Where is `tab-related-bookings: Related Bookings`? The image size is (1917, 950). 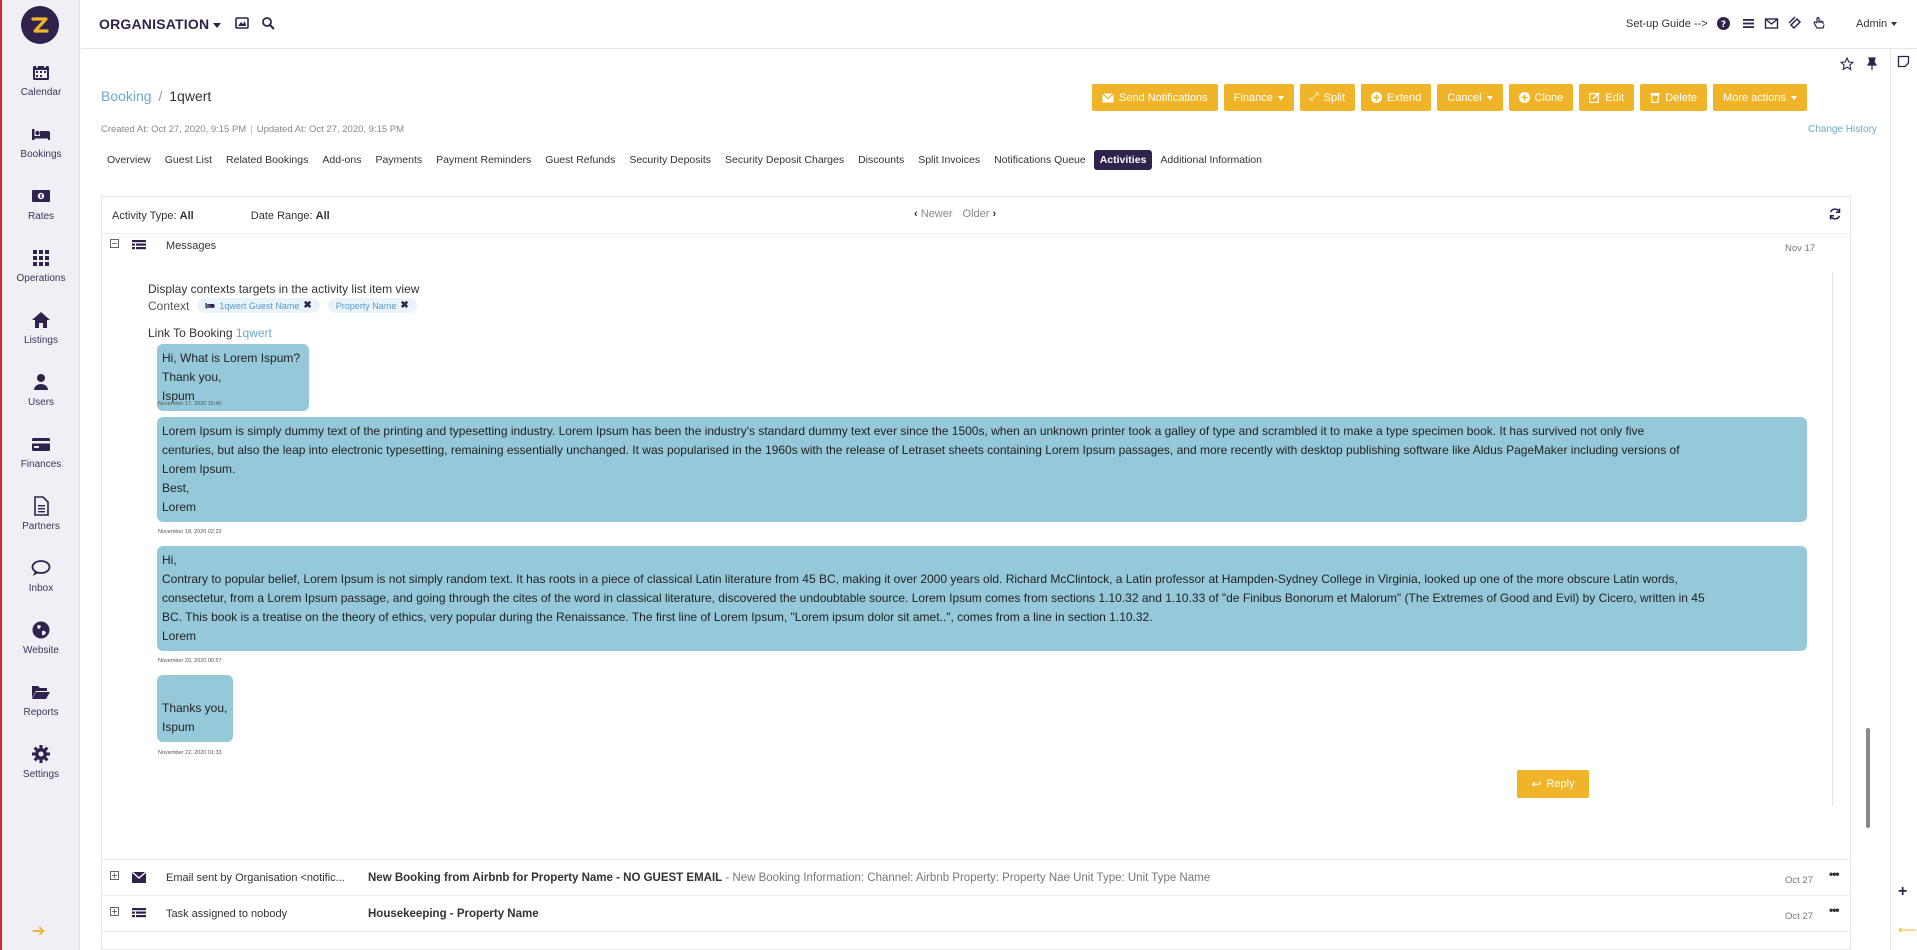
tab-related-bookings: Related Bookings is located at coordinates (267, 160).